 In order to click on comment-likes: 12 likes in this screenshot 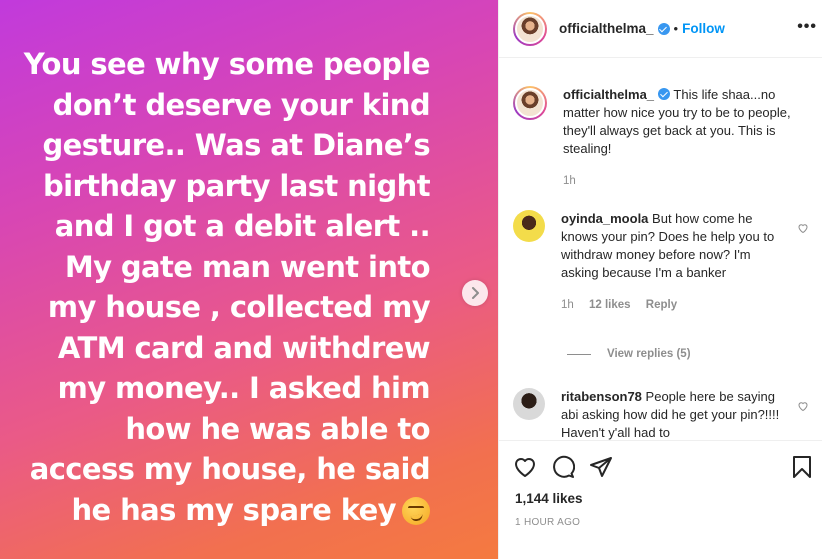, I will do `click(610, 305)`.